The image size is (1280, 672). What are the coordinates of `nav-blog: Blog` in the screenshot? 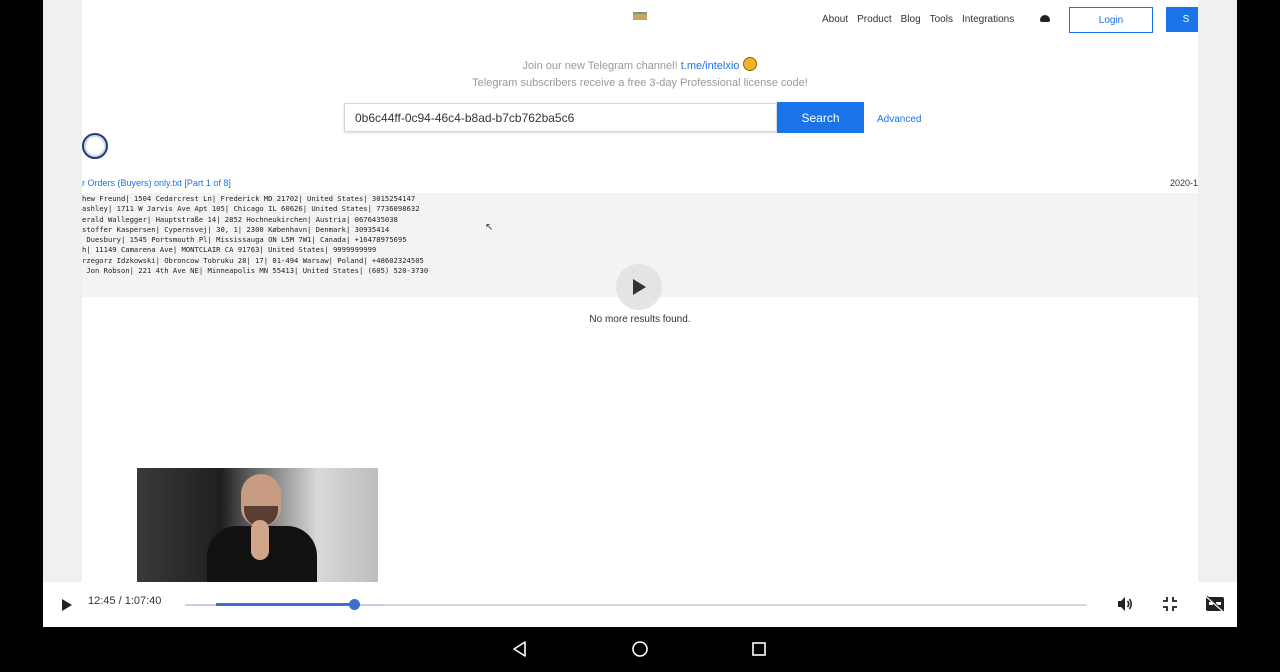 It's located at (910, 19).